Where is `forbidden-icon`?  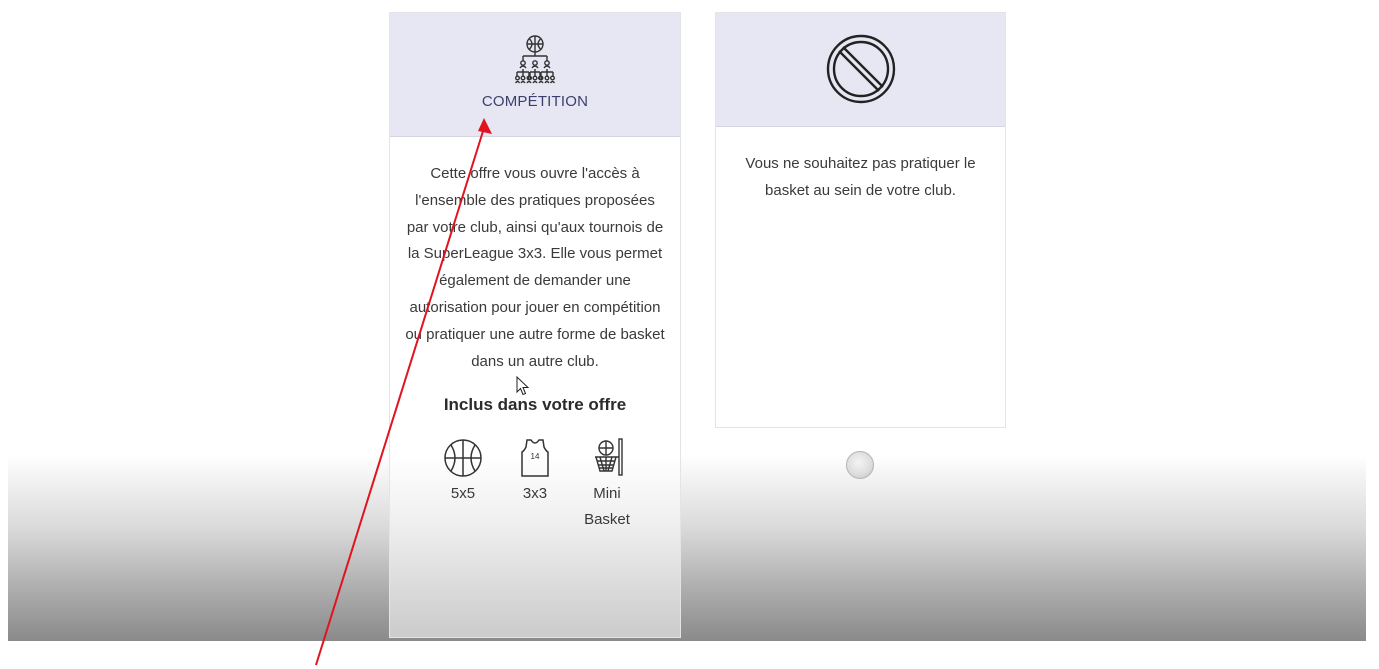
forbidden-icon is located at coordinates (860, 69).